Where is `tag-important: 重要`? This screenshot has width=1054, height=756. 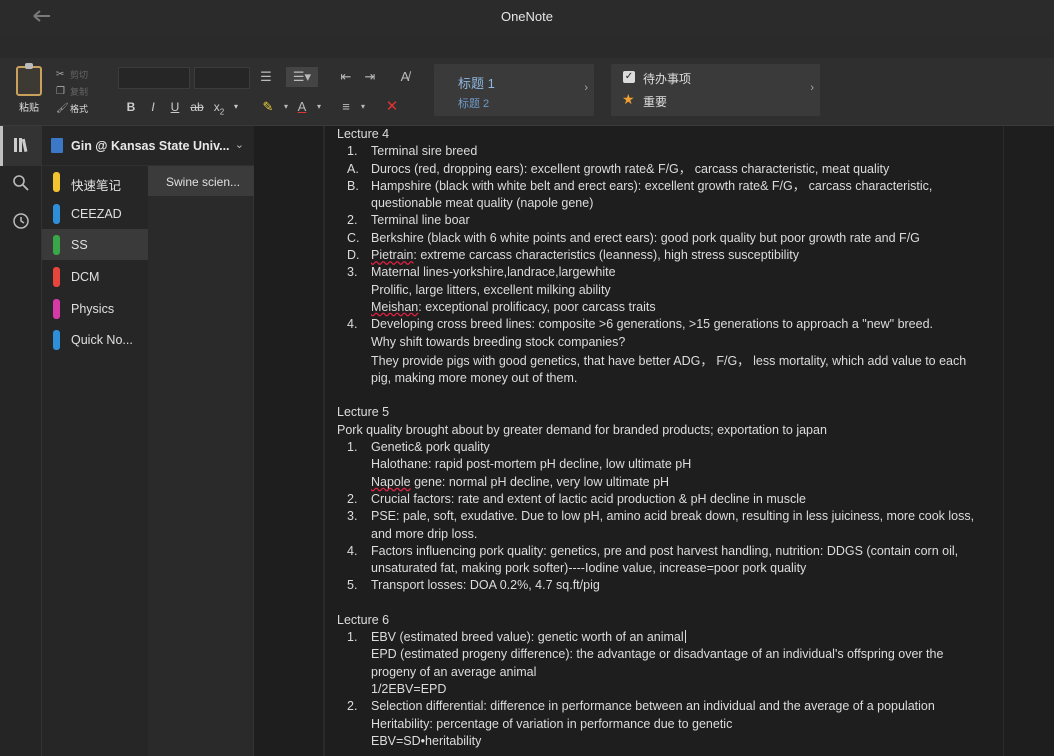
tag-important: 重要 is located at coordinates (655, 101).